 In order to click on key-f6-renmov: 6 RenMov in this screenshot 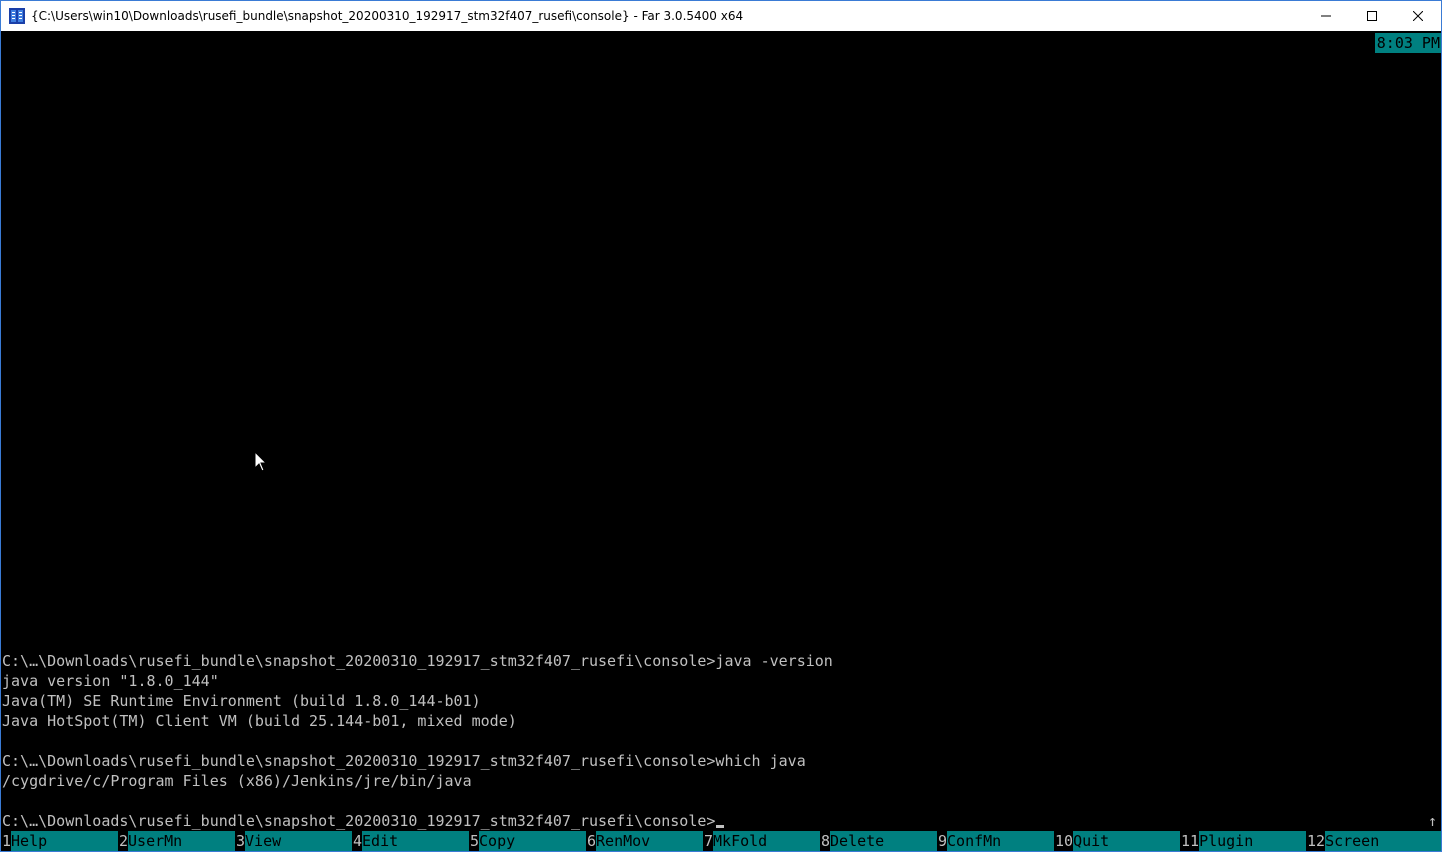, I will do `click(644, 841)`.